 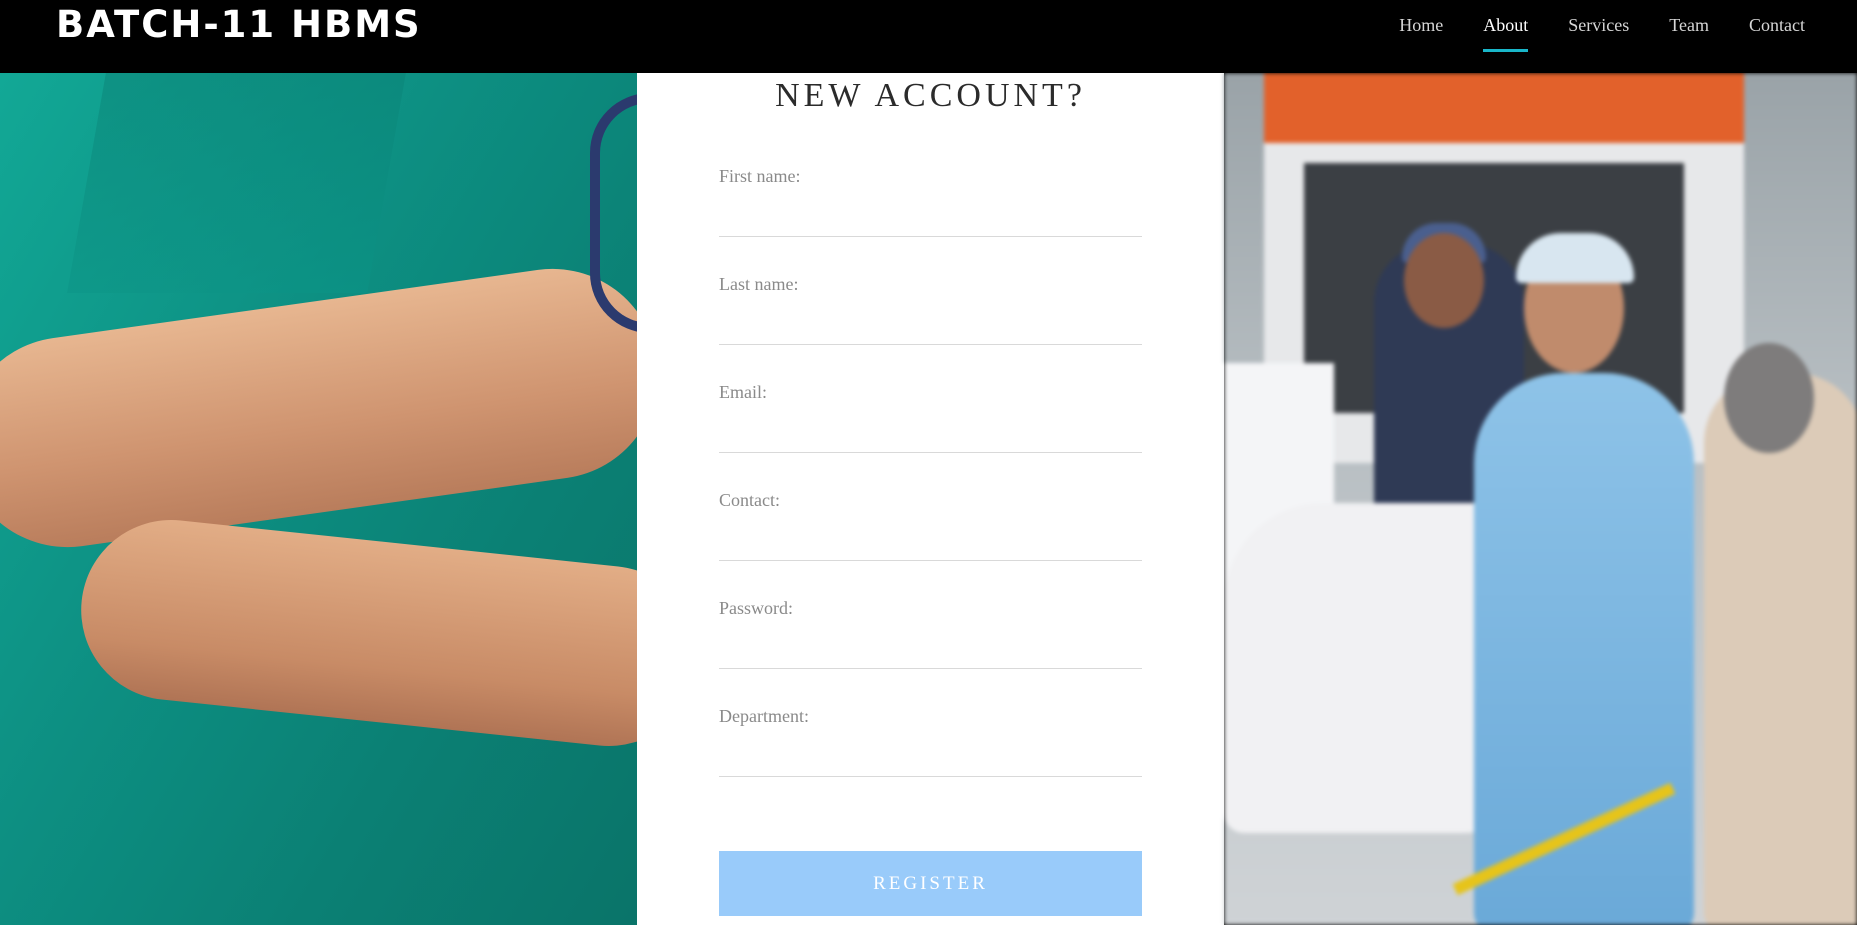 I want to click on scrub-collar, so click(x=240, y=183).